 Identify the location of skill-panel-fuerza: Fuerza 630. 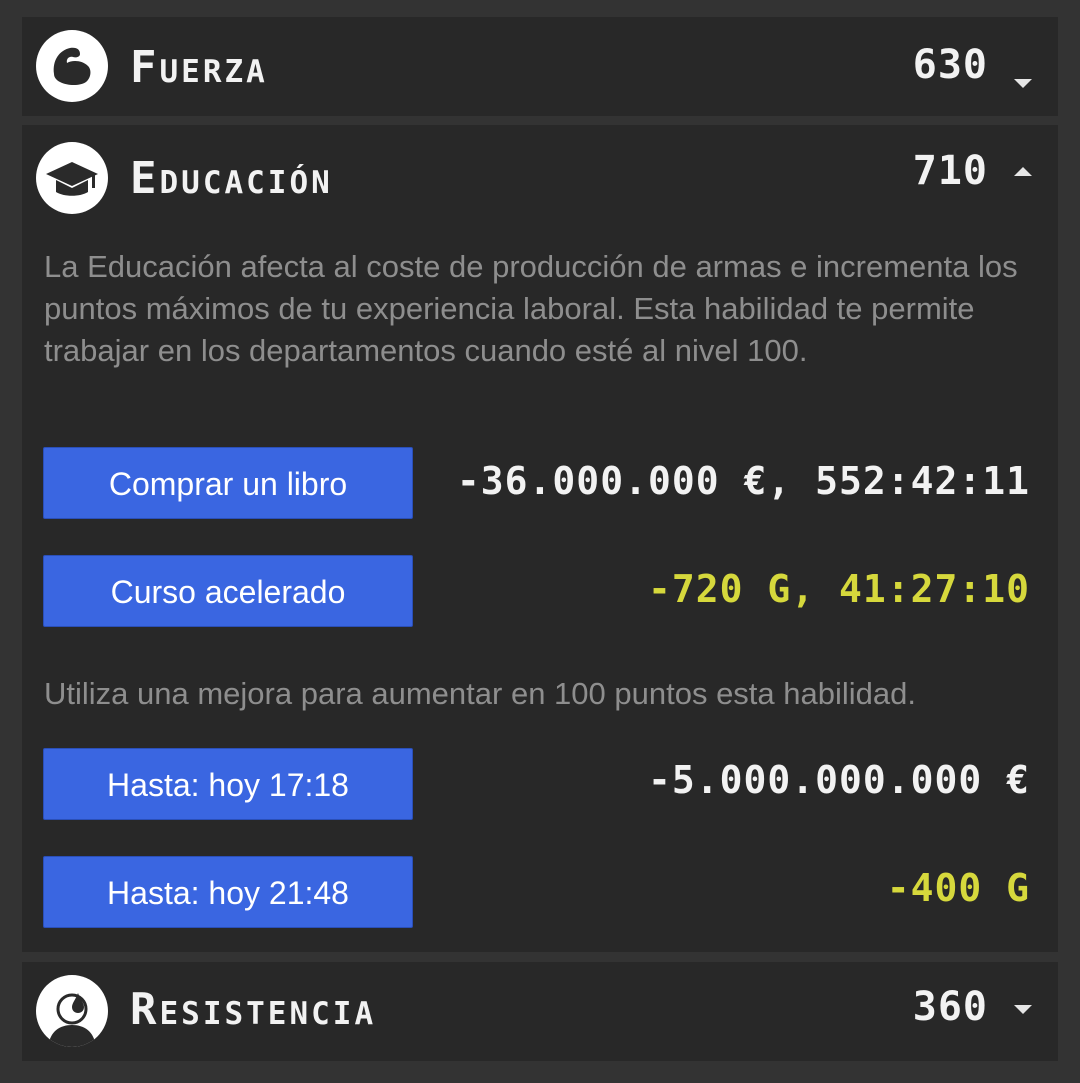
(540, 66).